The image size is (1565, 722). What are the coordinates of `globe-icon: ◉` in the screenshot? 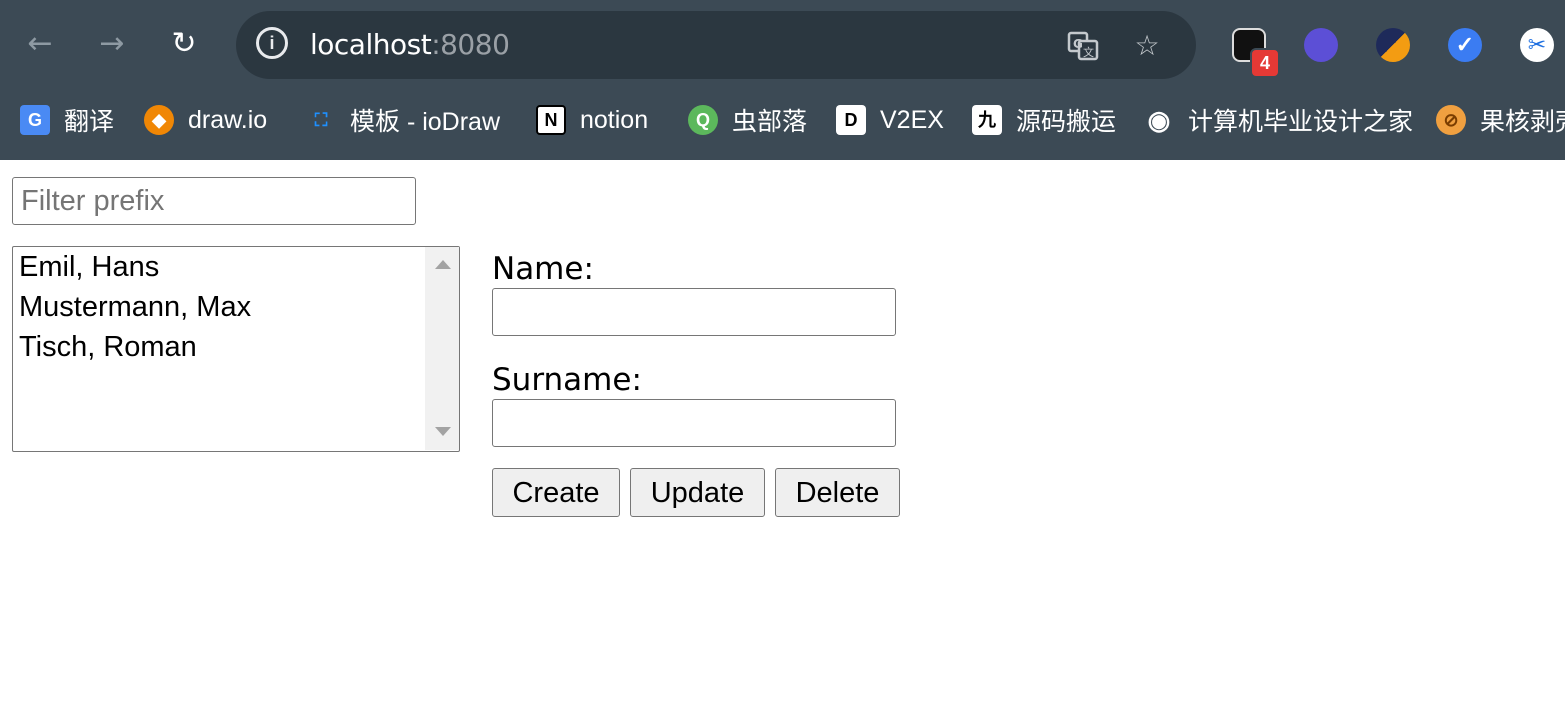 It's located at (1159, 120).